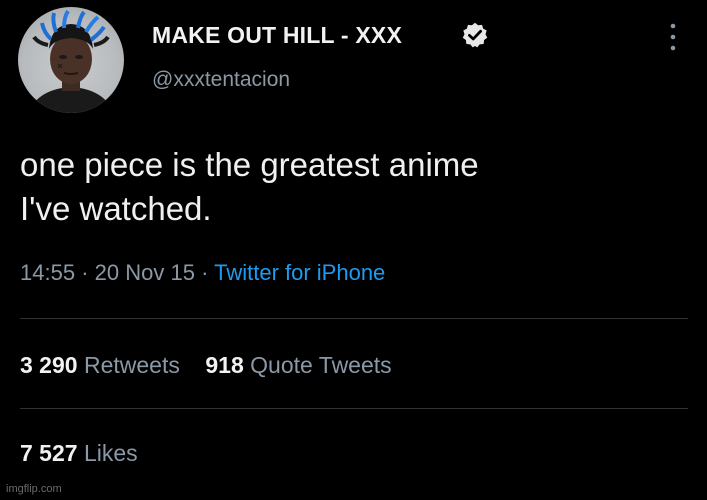 This screenshot has width=707, height=500. Describe the element at coordinates (47, 272) in the screenshot. I see `tweet-time: 14:55` at that location.